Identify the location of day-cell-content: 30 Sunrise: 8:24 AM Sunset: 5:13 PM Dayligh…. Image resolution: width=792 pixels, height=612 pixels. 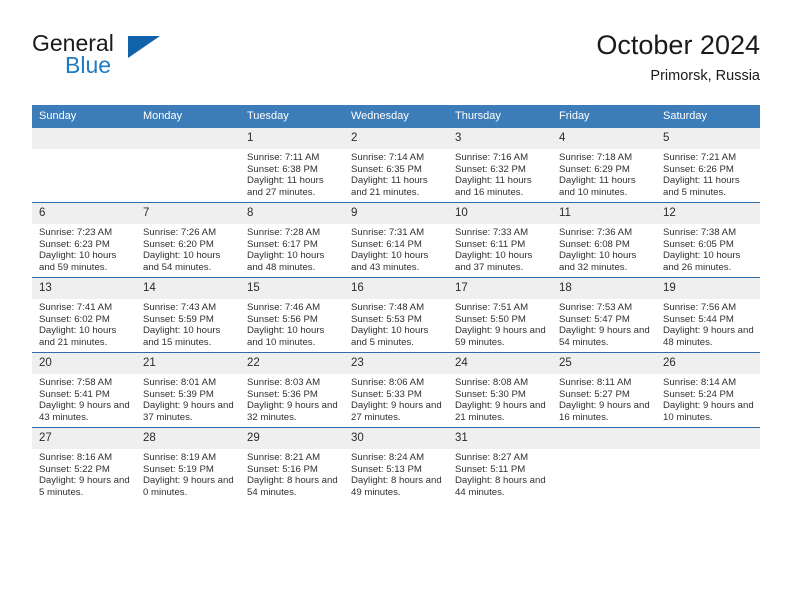
(396, 465).